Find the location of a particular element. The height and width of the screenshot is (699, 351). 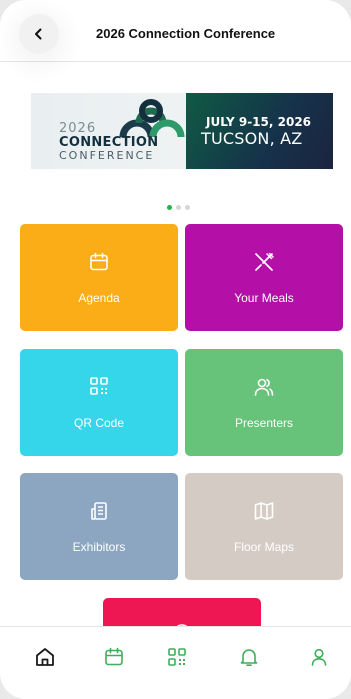

banner-name: CONNECTION is located at coordinates (109, 142).